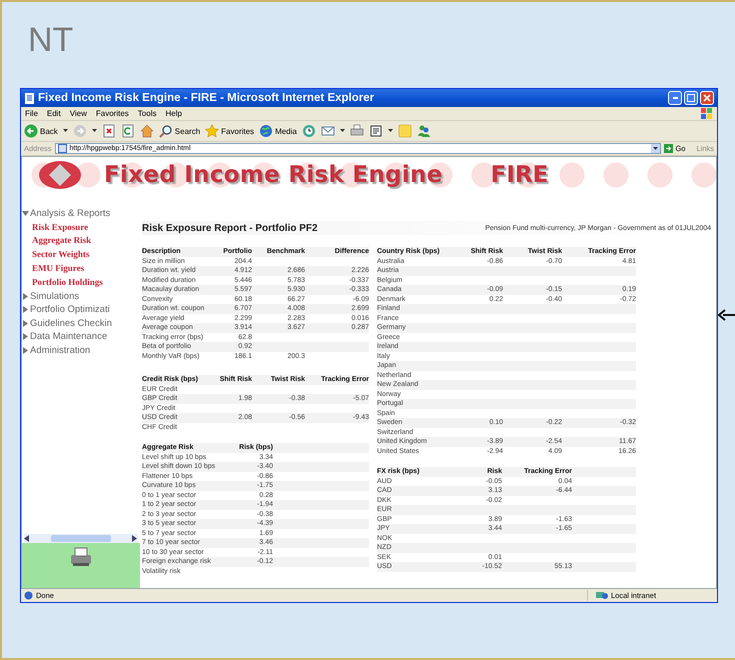  Describe the element at coordinates (60, 175) in the screenshot. I see `logo-icon` at that location.